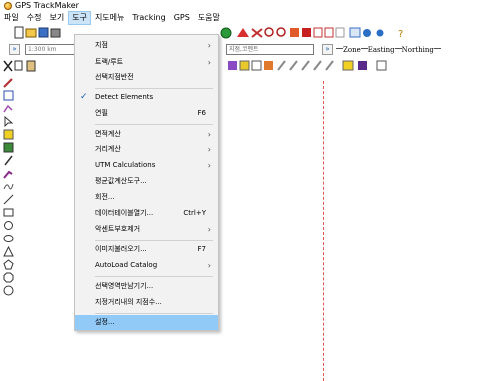 The height and width of the screenshot is (381, 503). What do you see at coordinates (148, 18) in the screenshot?
I see `menu-tracking: Tracking` at bounding box center [148, 18].